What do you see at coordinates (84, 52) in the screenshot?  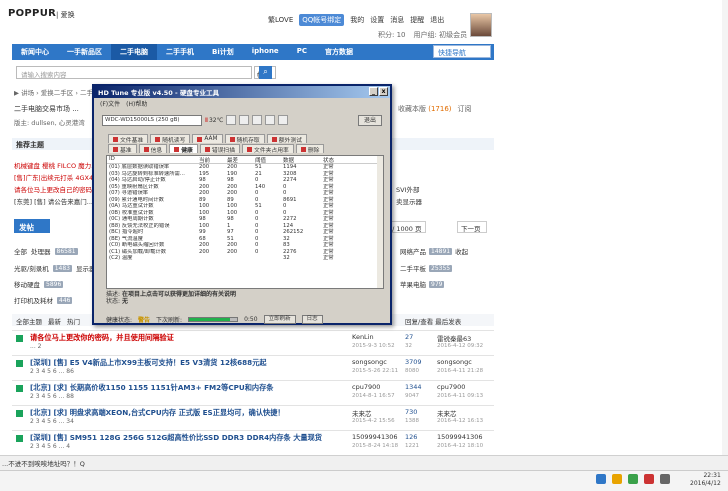 I see `nav-new-products: 一手新品区` at bounding box center [84, 52].